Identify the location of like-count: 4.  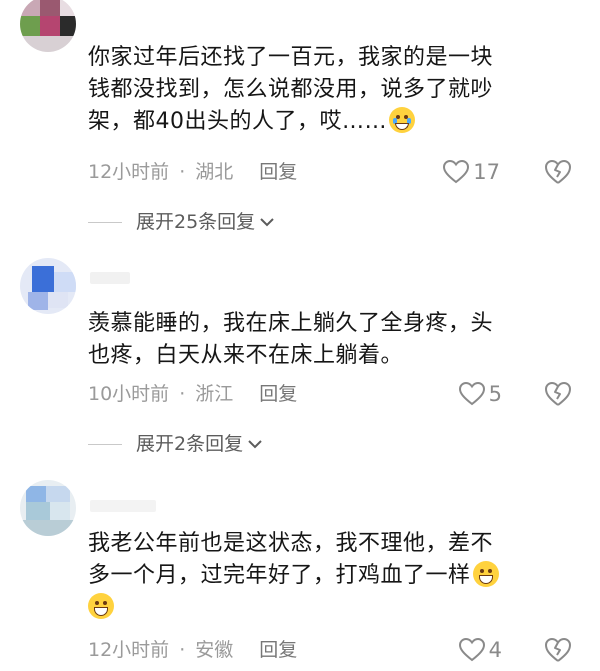
(495, 650).